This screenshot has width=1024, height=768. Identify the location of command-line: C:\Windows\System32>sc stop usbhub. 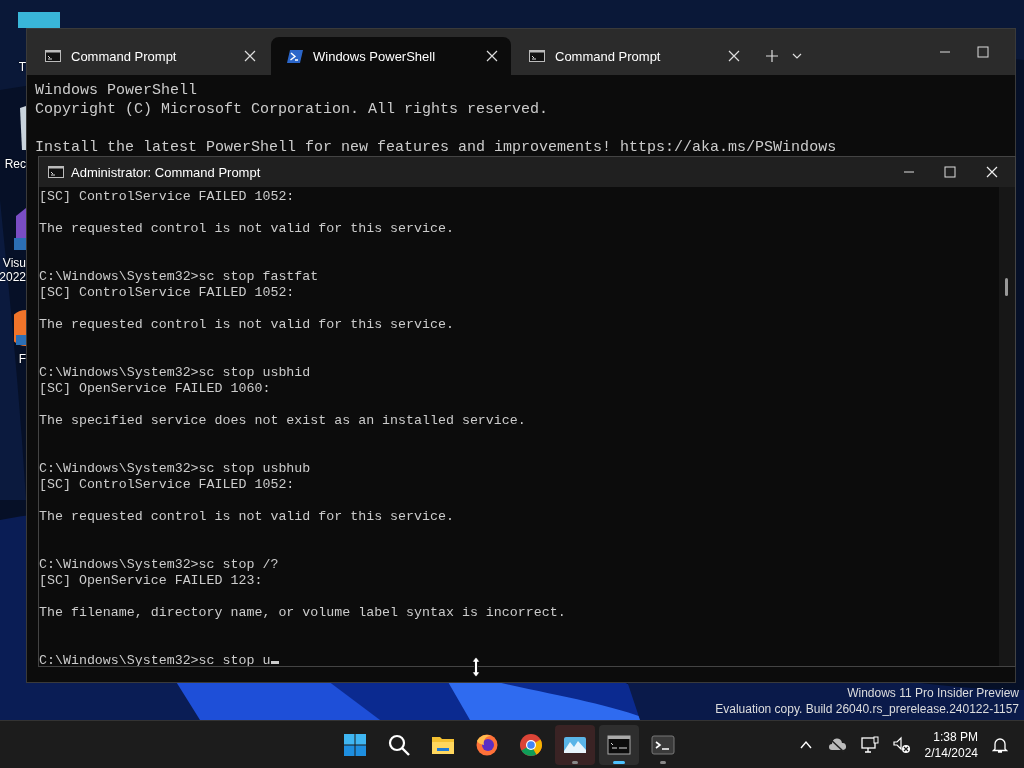
(175, 468).